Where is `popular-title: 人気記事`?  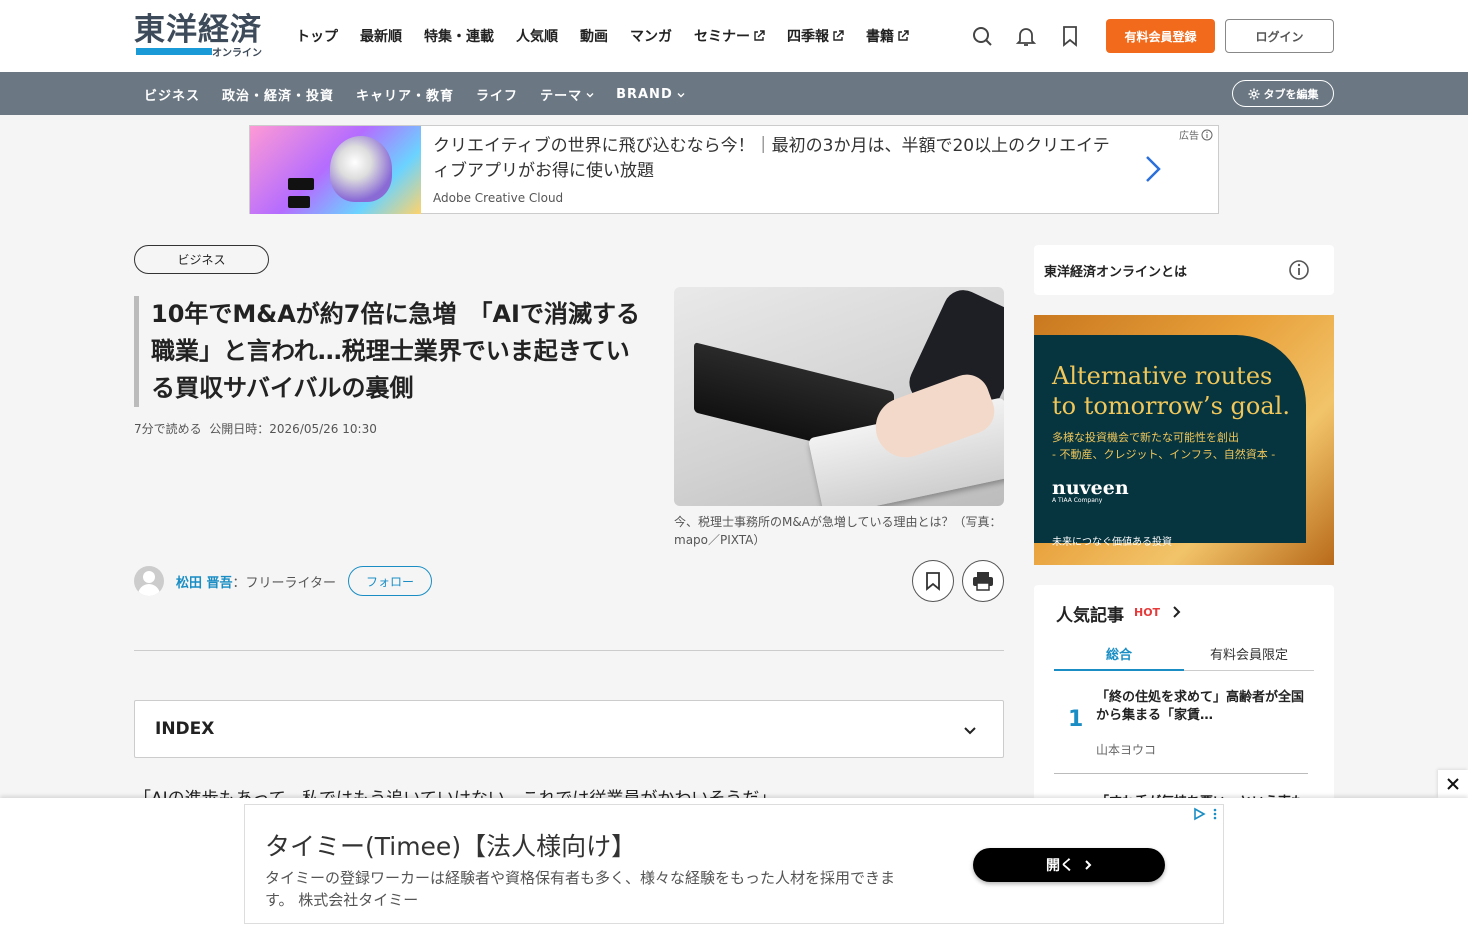 popular-title: 人気記事 is located at coordinates (1090, 613).